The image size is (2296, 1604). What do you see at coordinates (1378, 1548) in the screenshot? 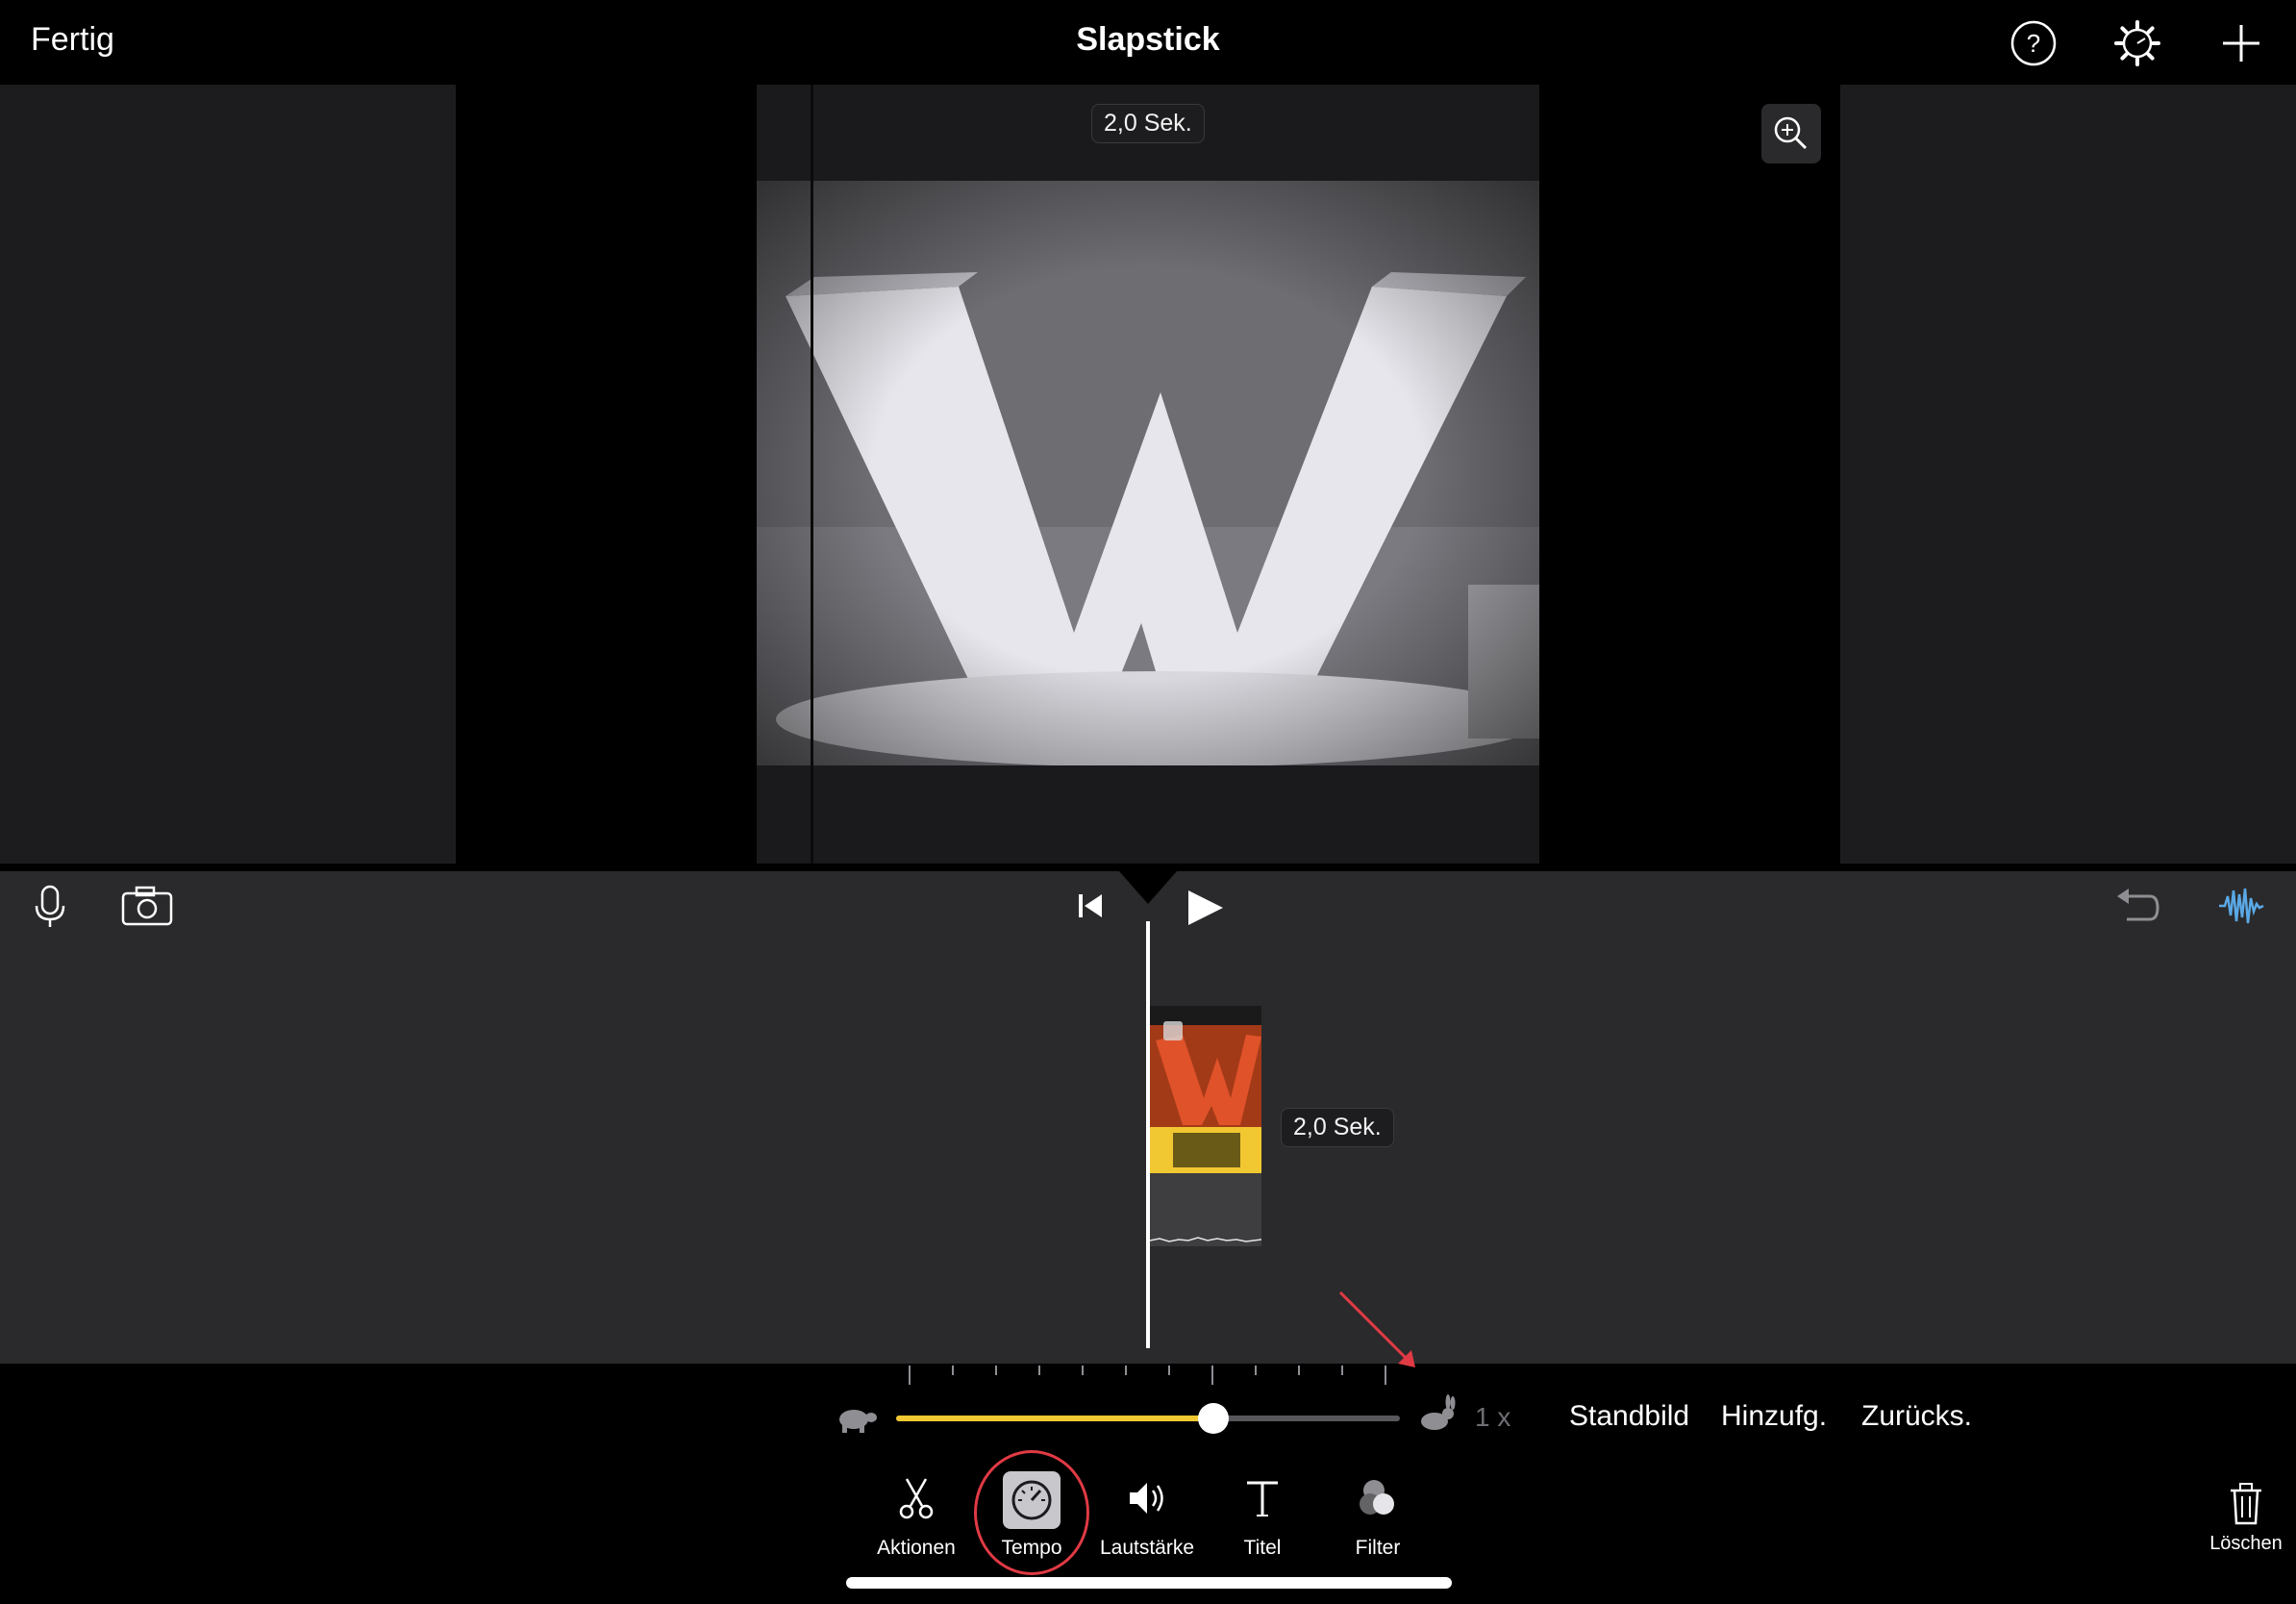
I see `tool-filter-label: Filter` at bounding box center [1378, 1548].